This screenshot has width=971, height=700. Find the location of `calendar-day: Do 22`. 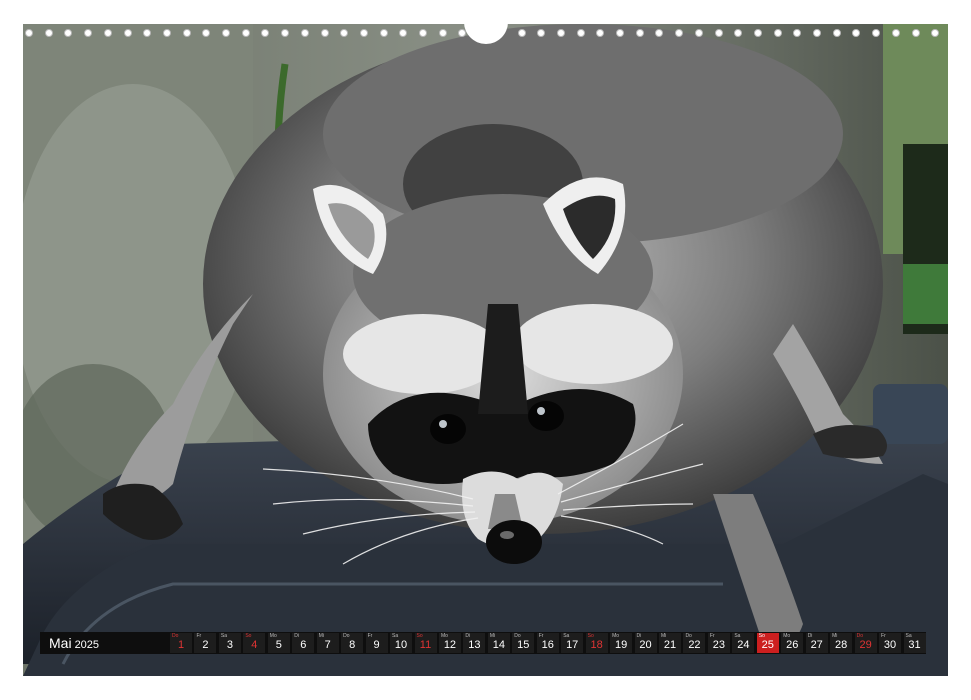

calendar-day: Do 22 is located at coordinates (694, 643).